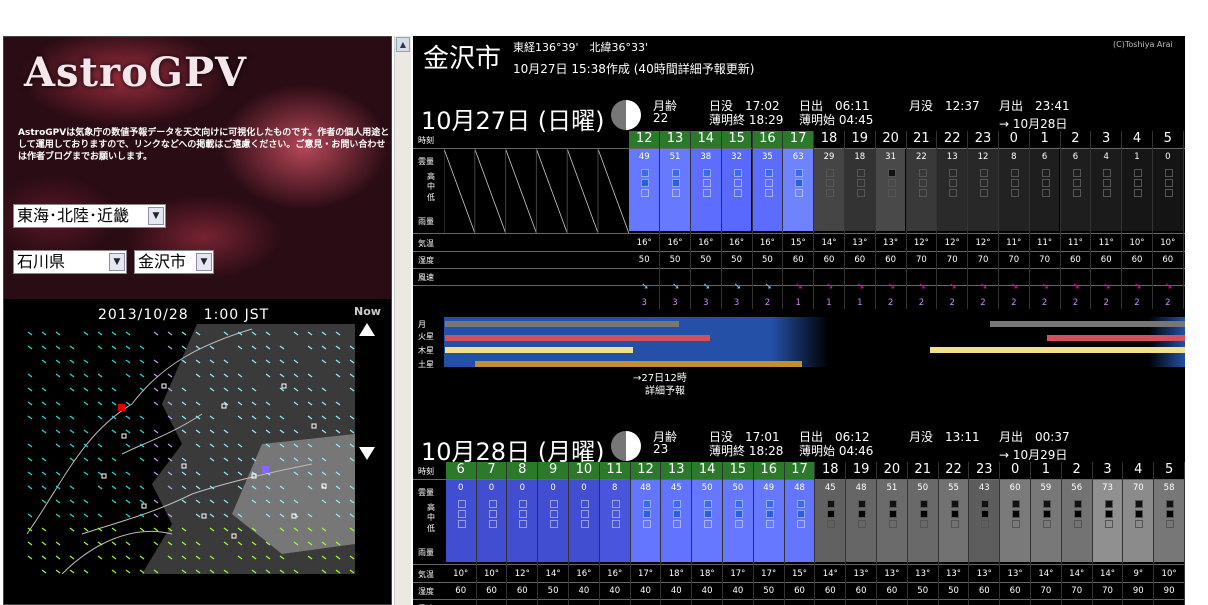  Describe the element at coordinates (830, 488) in the screenshot. I see `cloud-value: 45` at that location.